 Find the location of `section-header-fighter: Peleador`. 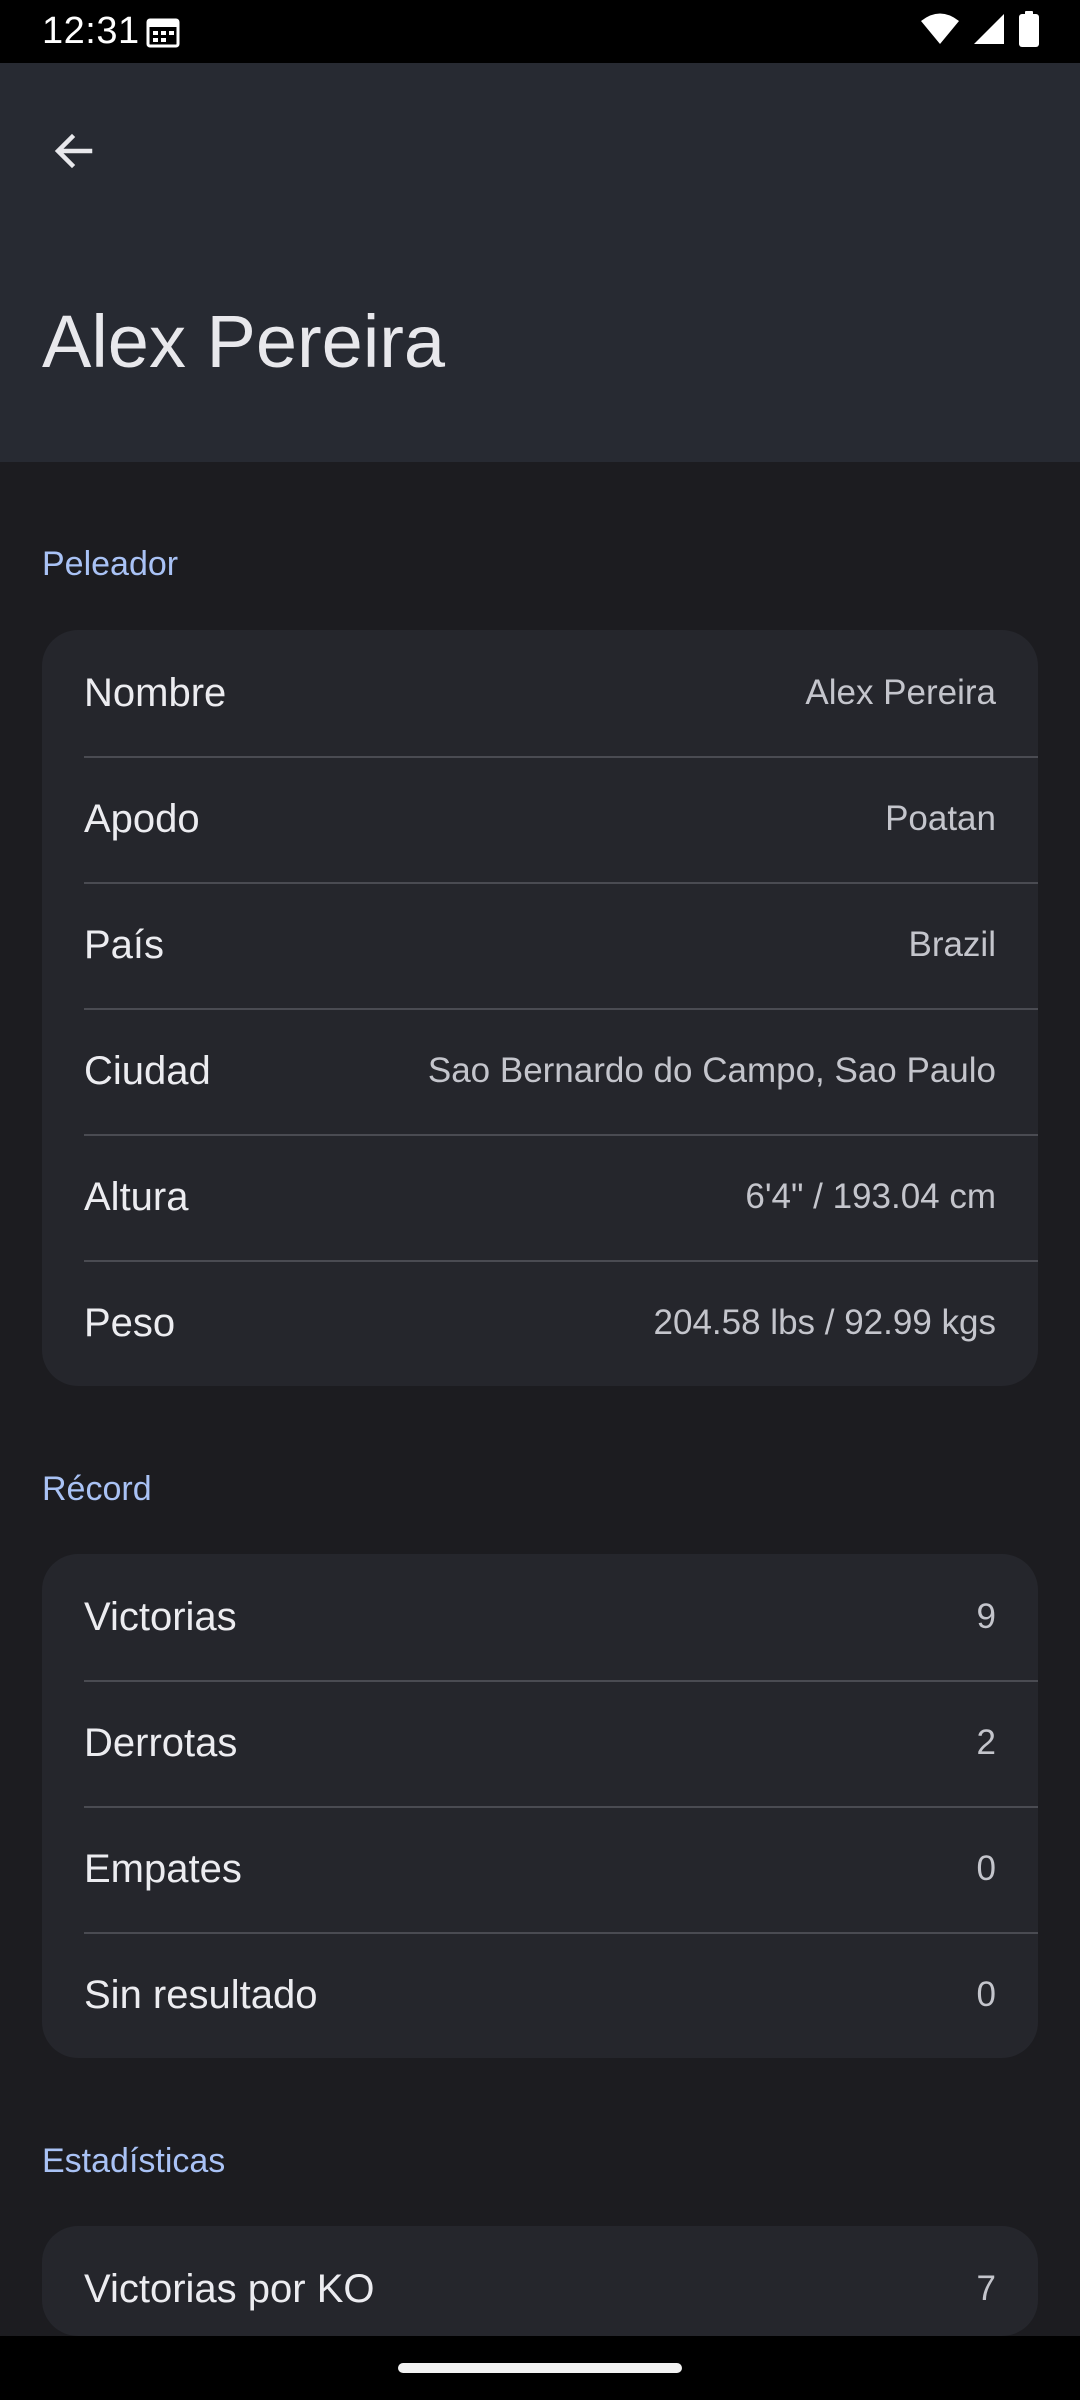

section-header-fighter: Peleador is located at coordinates (110, 564).